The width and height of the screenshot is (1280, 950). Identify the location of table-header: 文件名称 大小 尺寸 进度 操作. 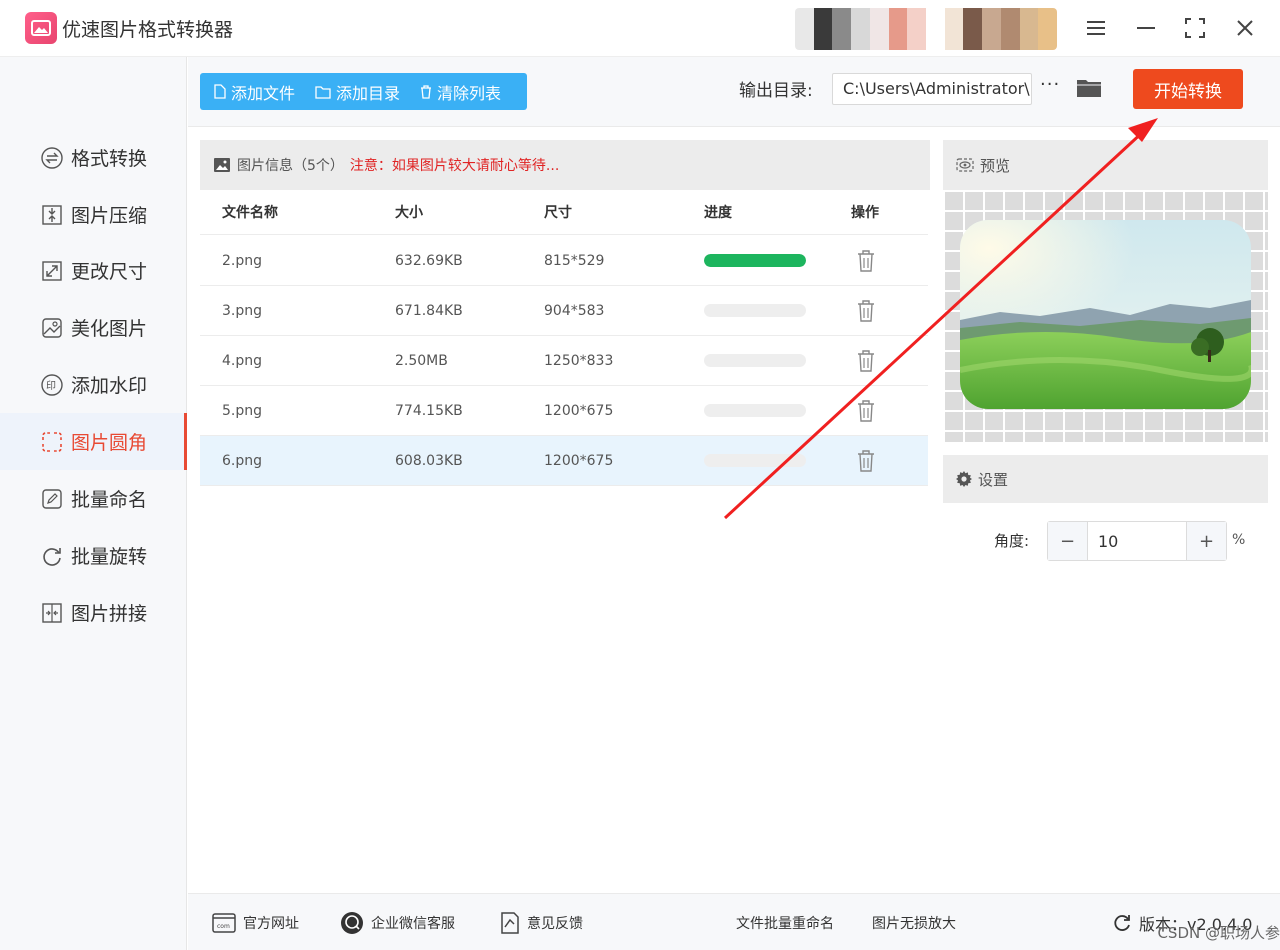
(564, 212).